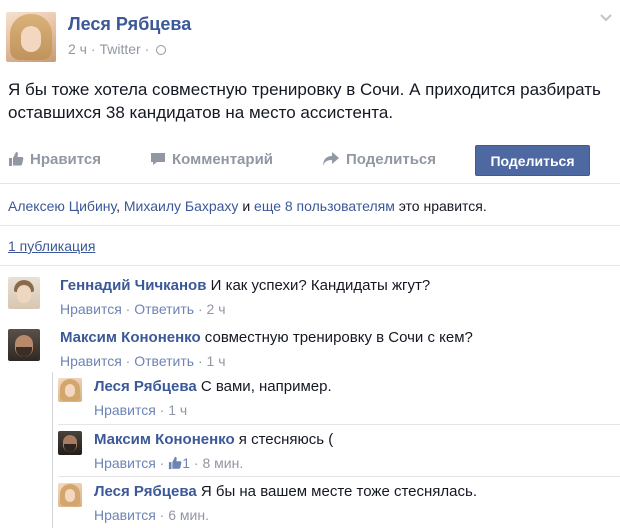  Describe the element at coordinates (318, 285) in the screenshot. I see `comment-text: И как успехи? Кандидаты жгут?` at that location.